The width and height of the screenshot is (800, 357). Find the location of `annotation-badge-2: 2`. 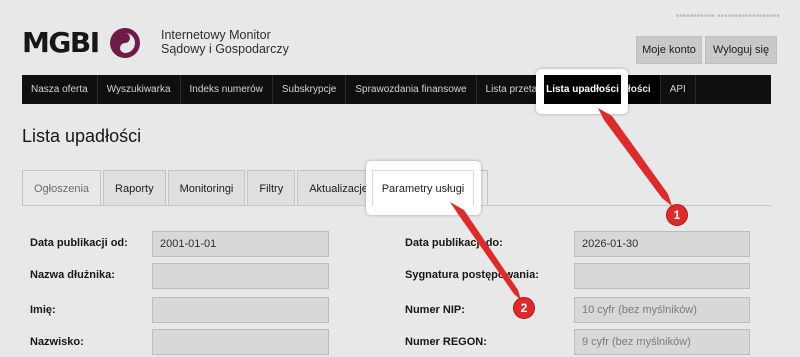

annotation-badge-2: 2 is located at coordinates (524, 308).